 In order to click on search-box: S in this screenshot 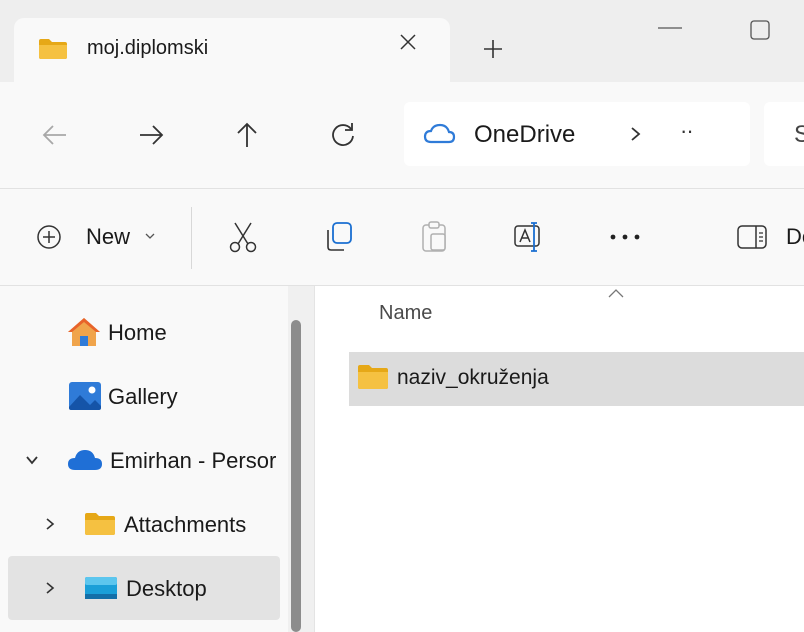, I will do `click(784, 134)`.